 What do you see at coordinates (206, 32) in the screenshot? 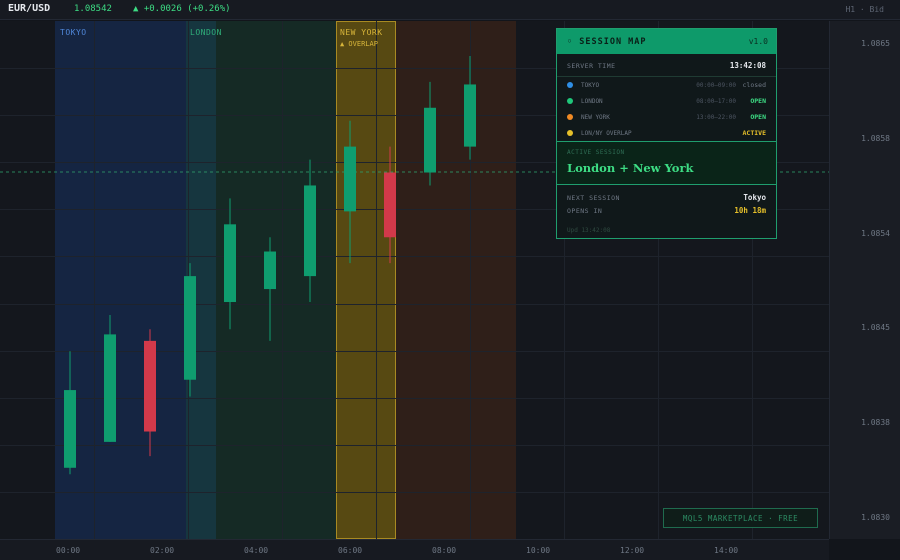
I see `session-label-london: LONDON` at bounding box center [206, 32].